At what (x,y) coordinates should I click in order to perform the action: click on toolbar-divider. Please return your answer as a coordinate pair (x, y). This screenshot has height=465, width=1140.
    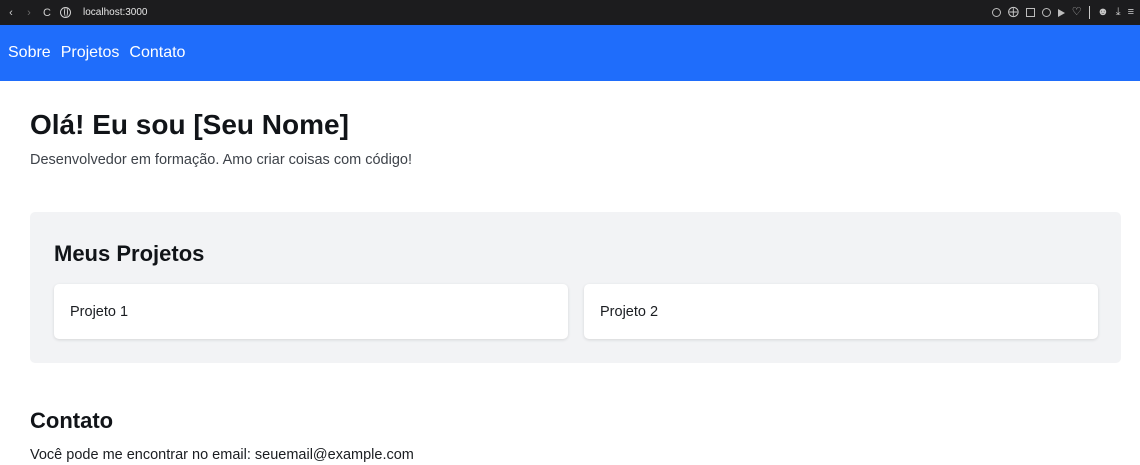
    Looking at the image, I should click on (1089, 12).